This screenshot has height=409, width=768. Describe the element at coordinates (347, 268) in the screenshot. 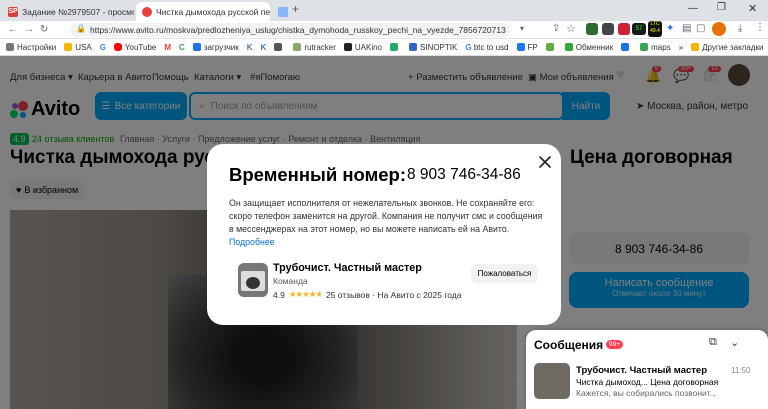

I see `seller-name: Трубочист. Частный мастер` at that location.